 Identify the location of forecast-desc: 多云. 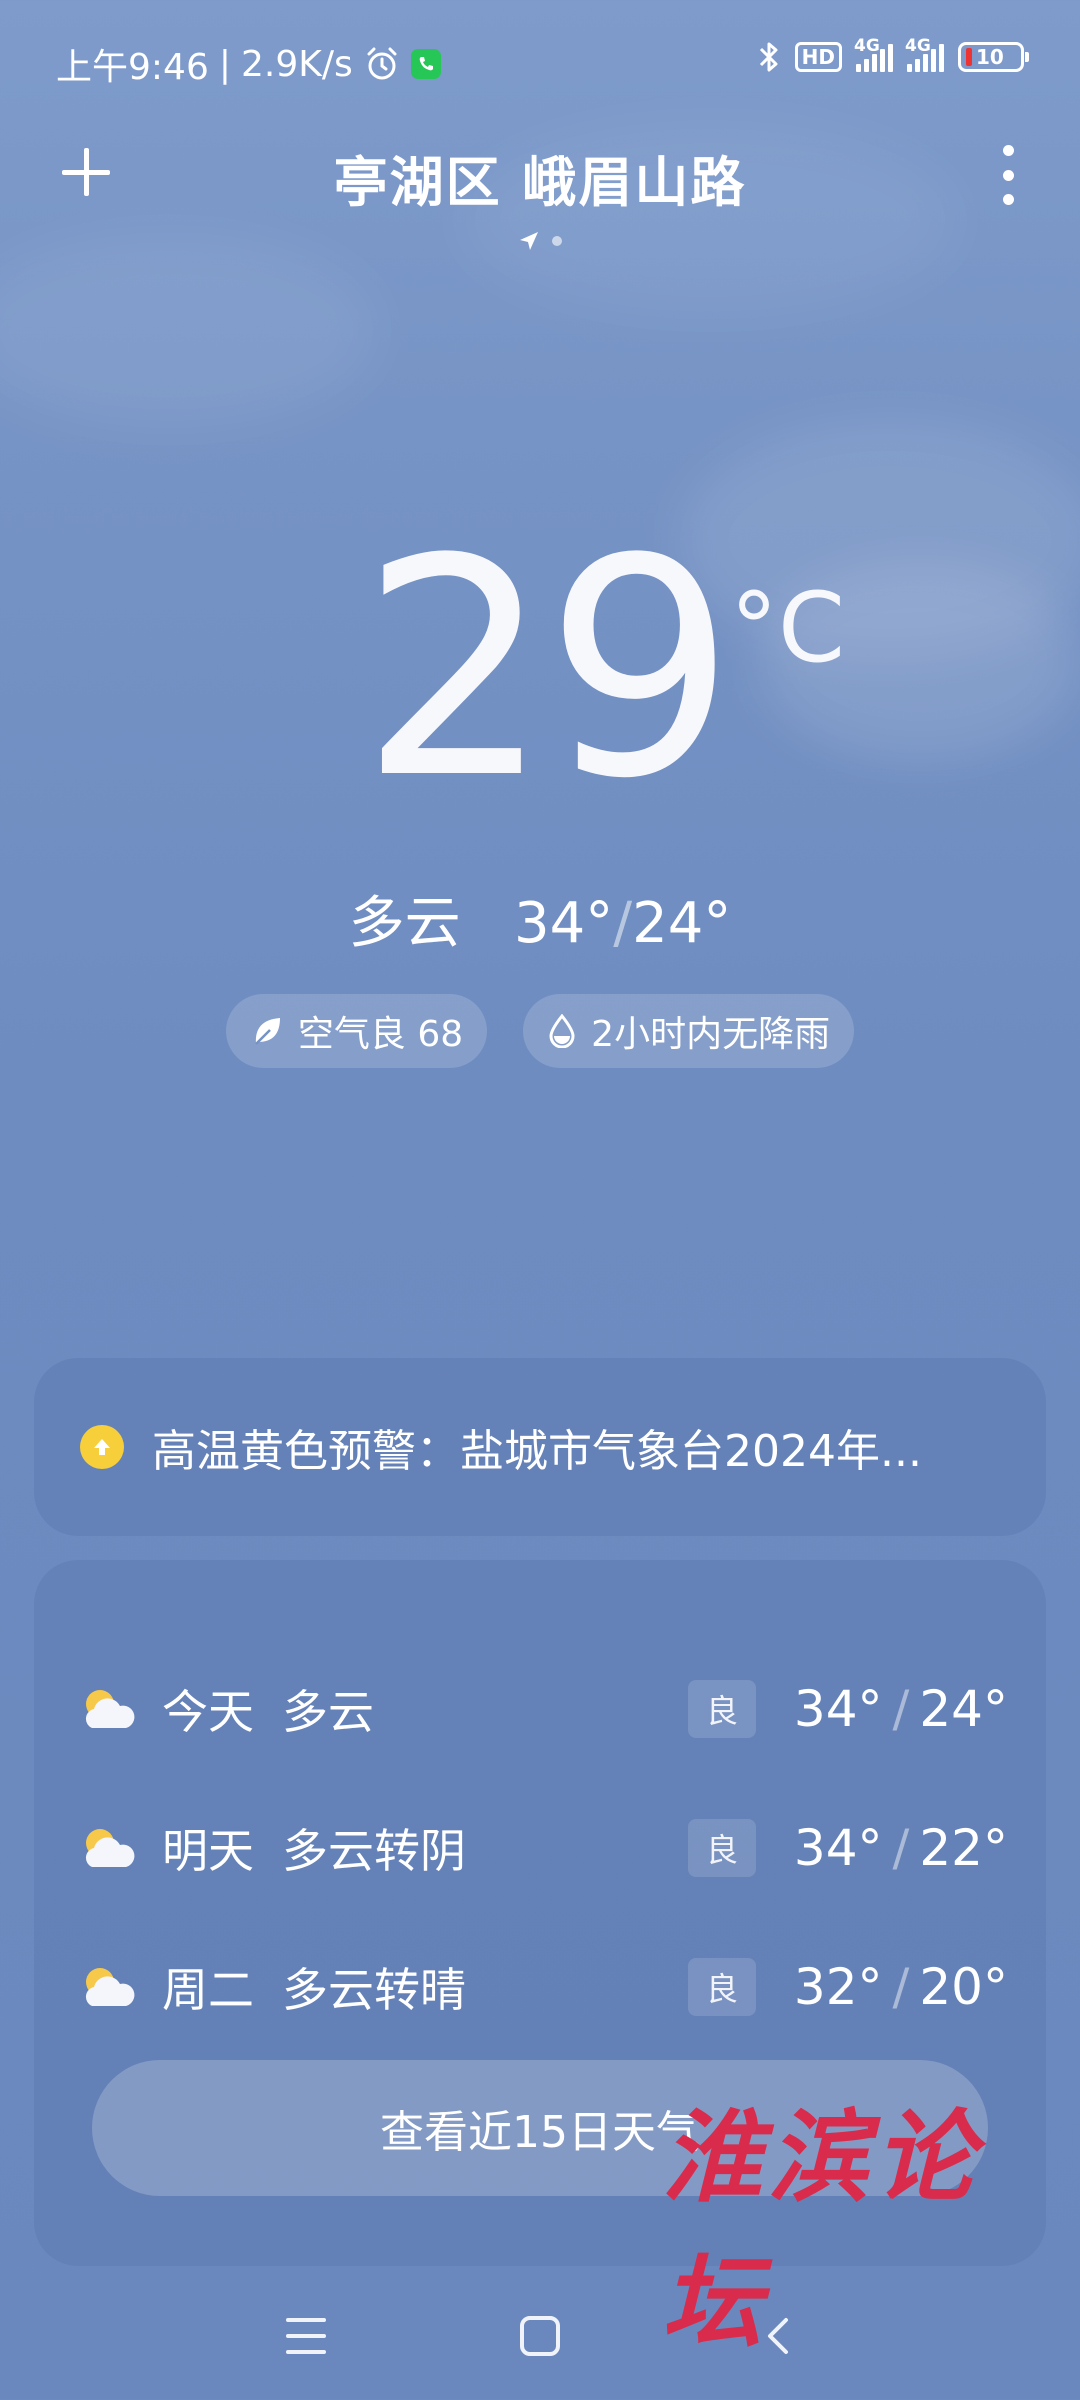
(328, 1712).